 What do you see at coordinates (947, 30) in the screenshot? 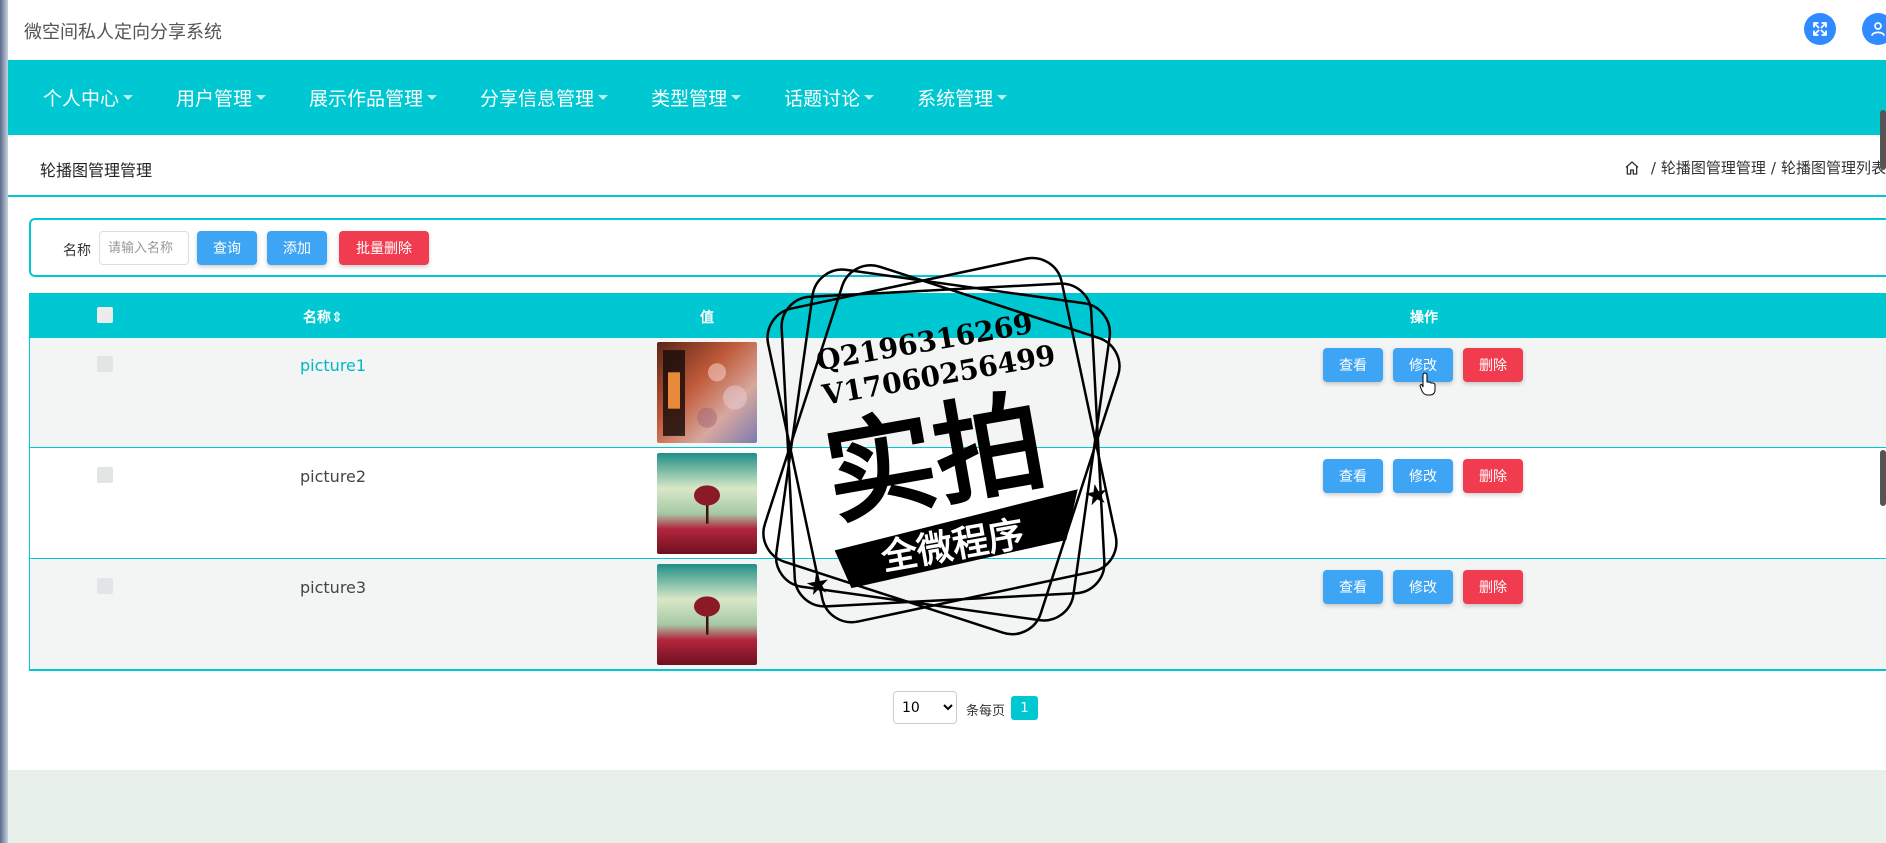
I see `top-bar: 微空间私人定向分享系统` at bounding box center [947, 30].